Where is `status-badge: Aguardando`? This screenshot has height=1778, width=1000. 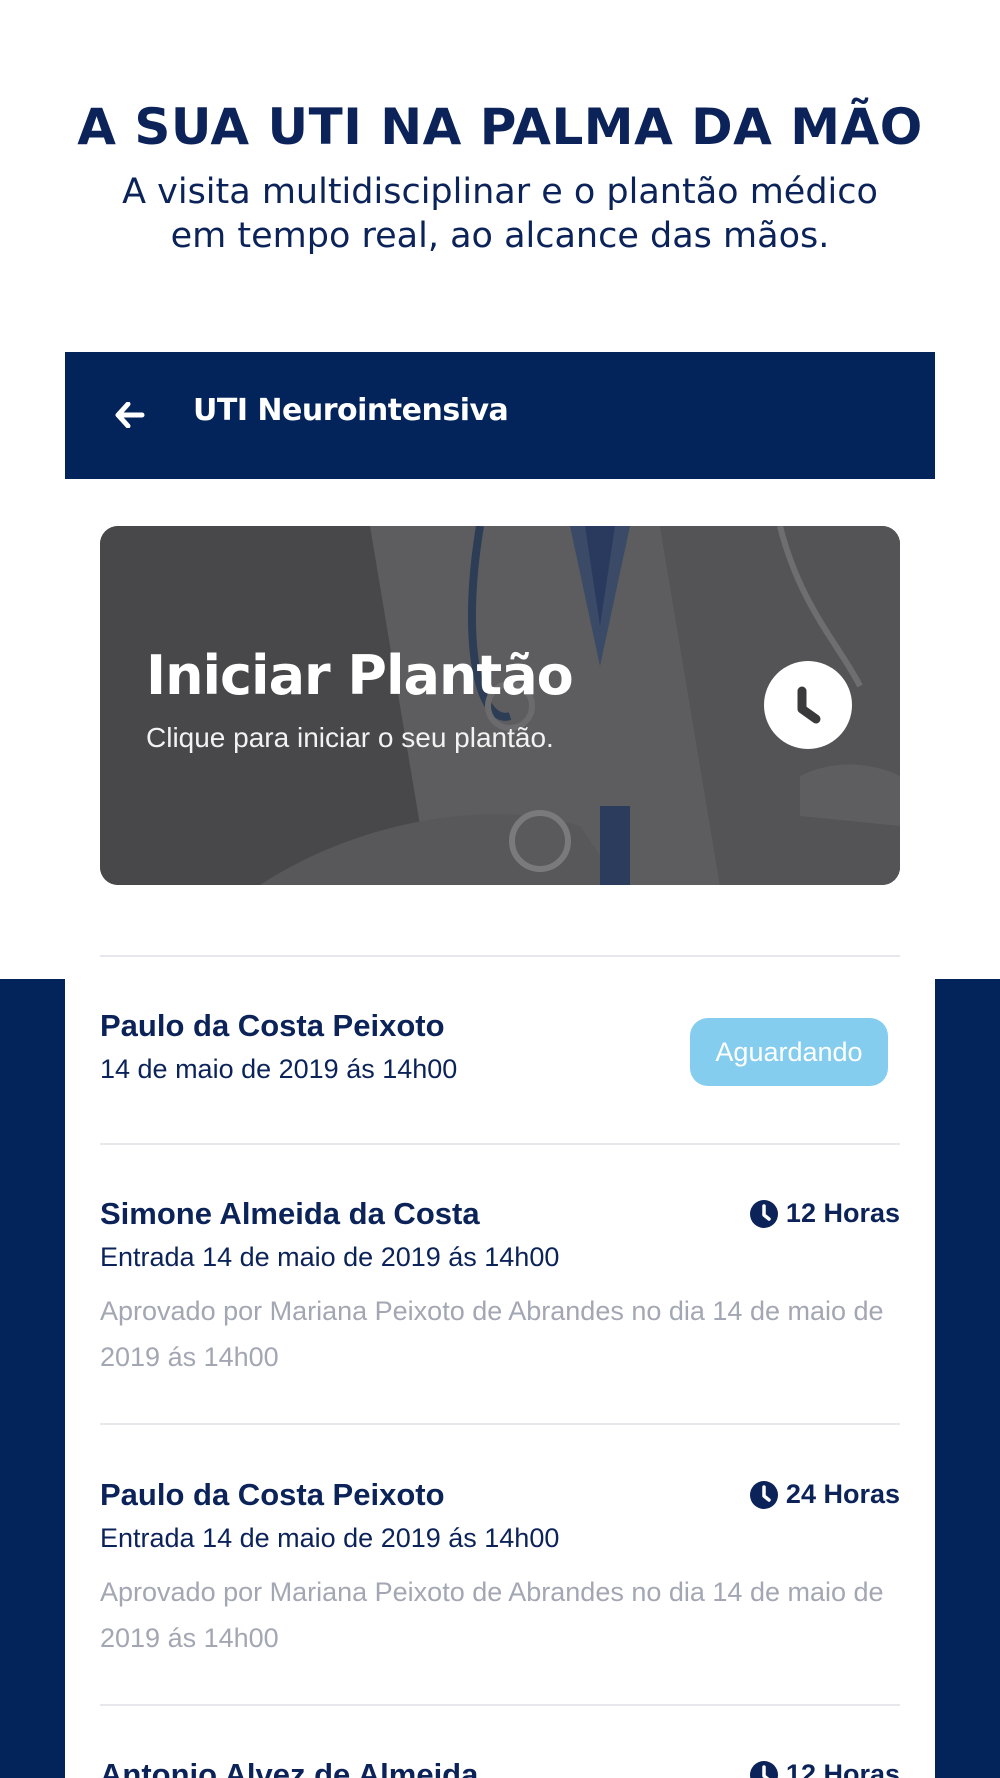 status-badge: Aguardando is located at coordinates (789, 1052).